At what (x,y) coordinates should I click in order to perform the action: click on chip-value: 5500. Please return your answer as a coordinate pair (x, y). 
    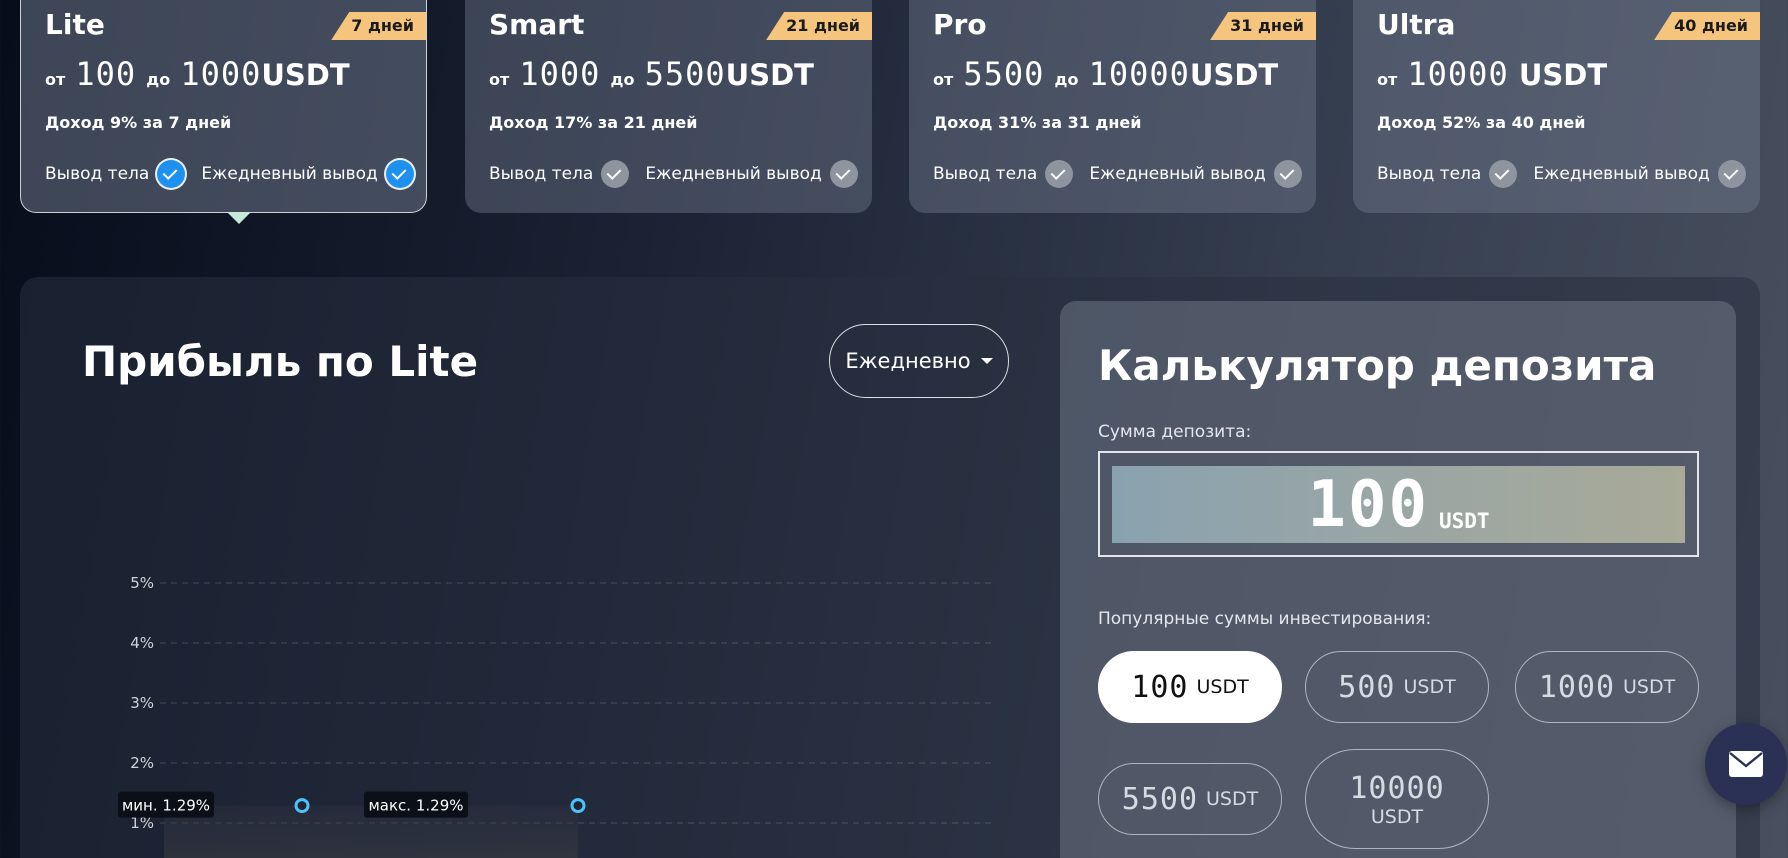
    Looking at the image, I should click on (1160, 799).